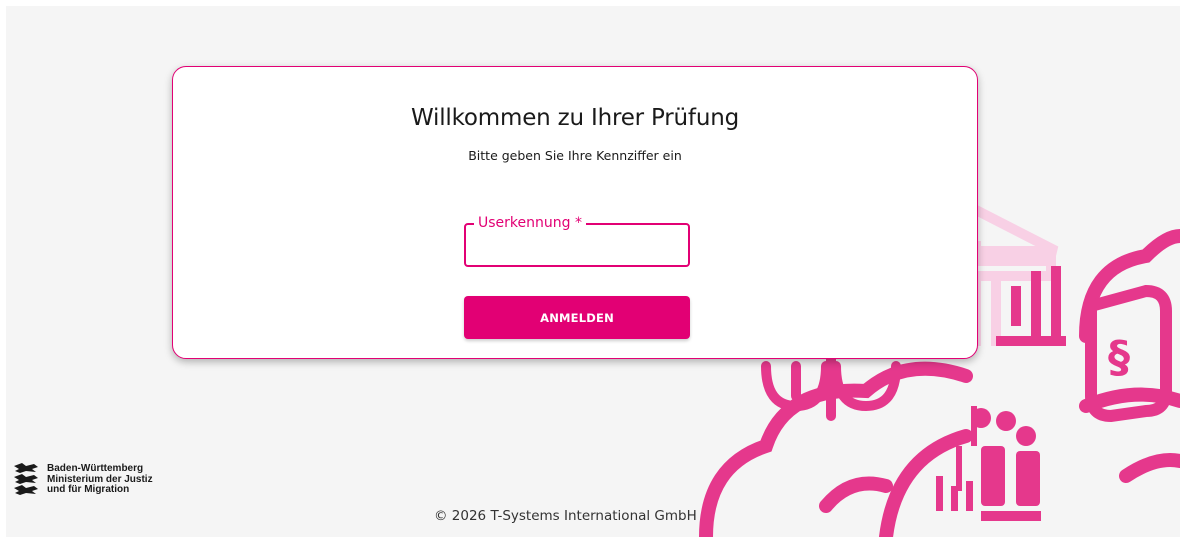  What do you see at coordinates (565, 516) in the screenshot?
I see `copyright-footer: © 2026 T-Systems International GmbH` at bounding box center [565, 516].